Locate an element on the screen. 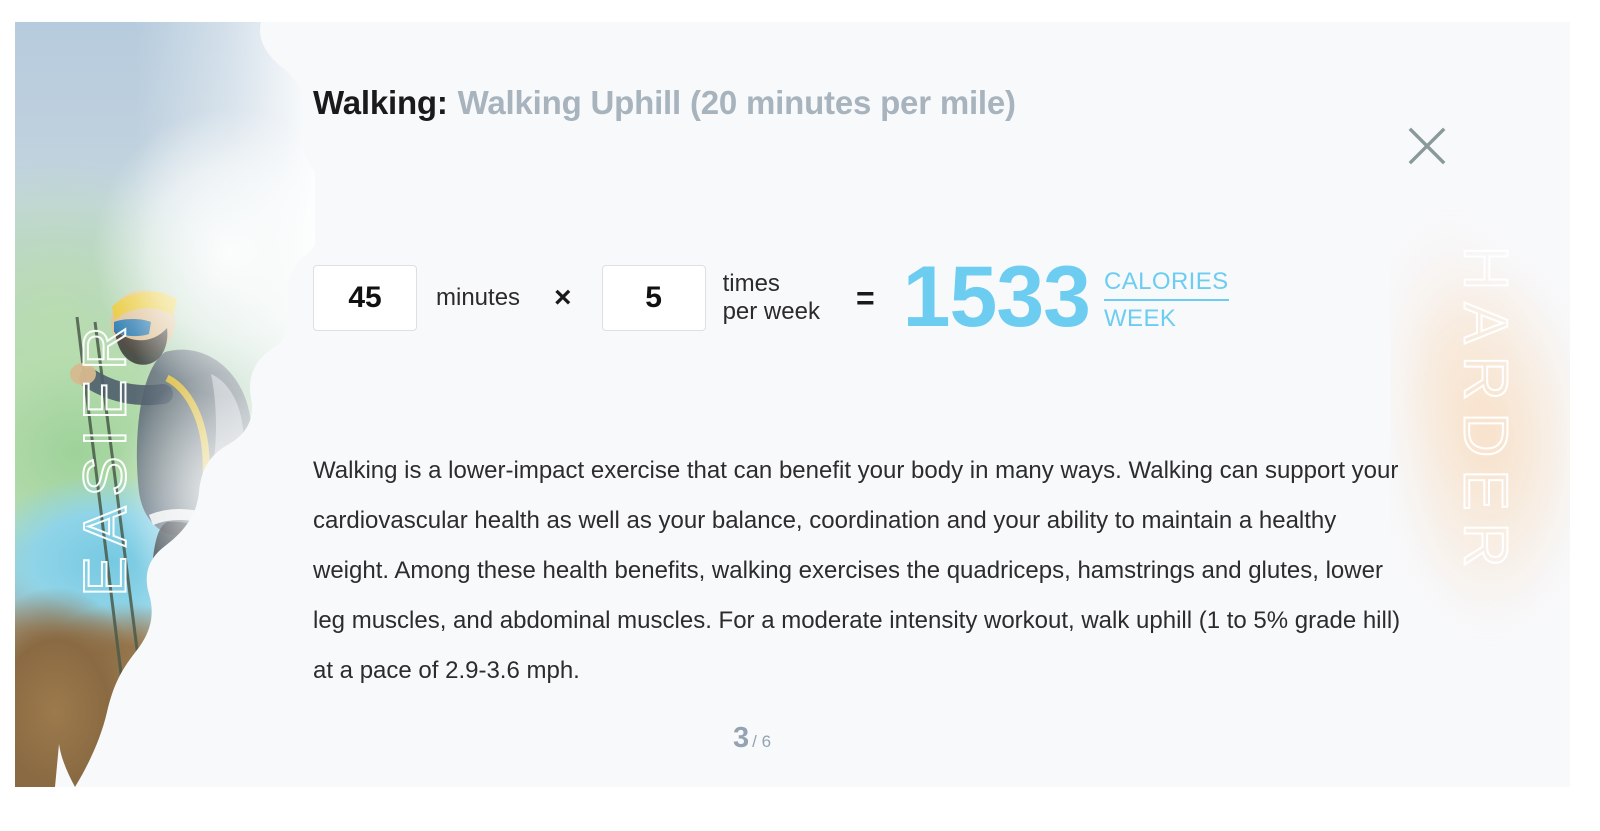 Image resolution: width=1600 pixels, height=831 pixels. fraction-bar is located at coordinates (1166, 300).